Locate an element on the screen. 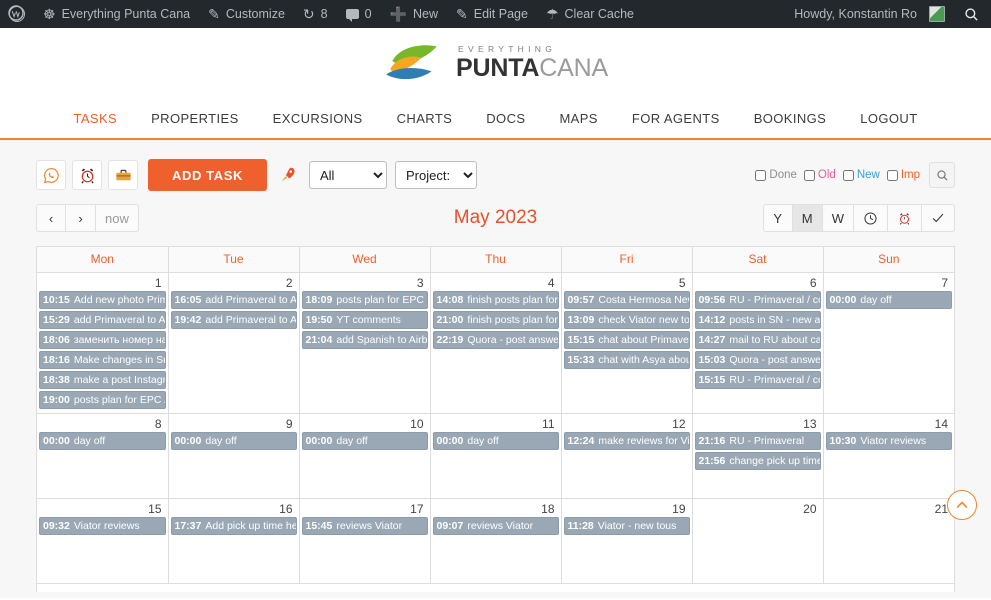 The height and width of the screenshot is (600, 991). calendar-day-cell: 15 09:32 Viator reviews is located at coordinates (103, 541).